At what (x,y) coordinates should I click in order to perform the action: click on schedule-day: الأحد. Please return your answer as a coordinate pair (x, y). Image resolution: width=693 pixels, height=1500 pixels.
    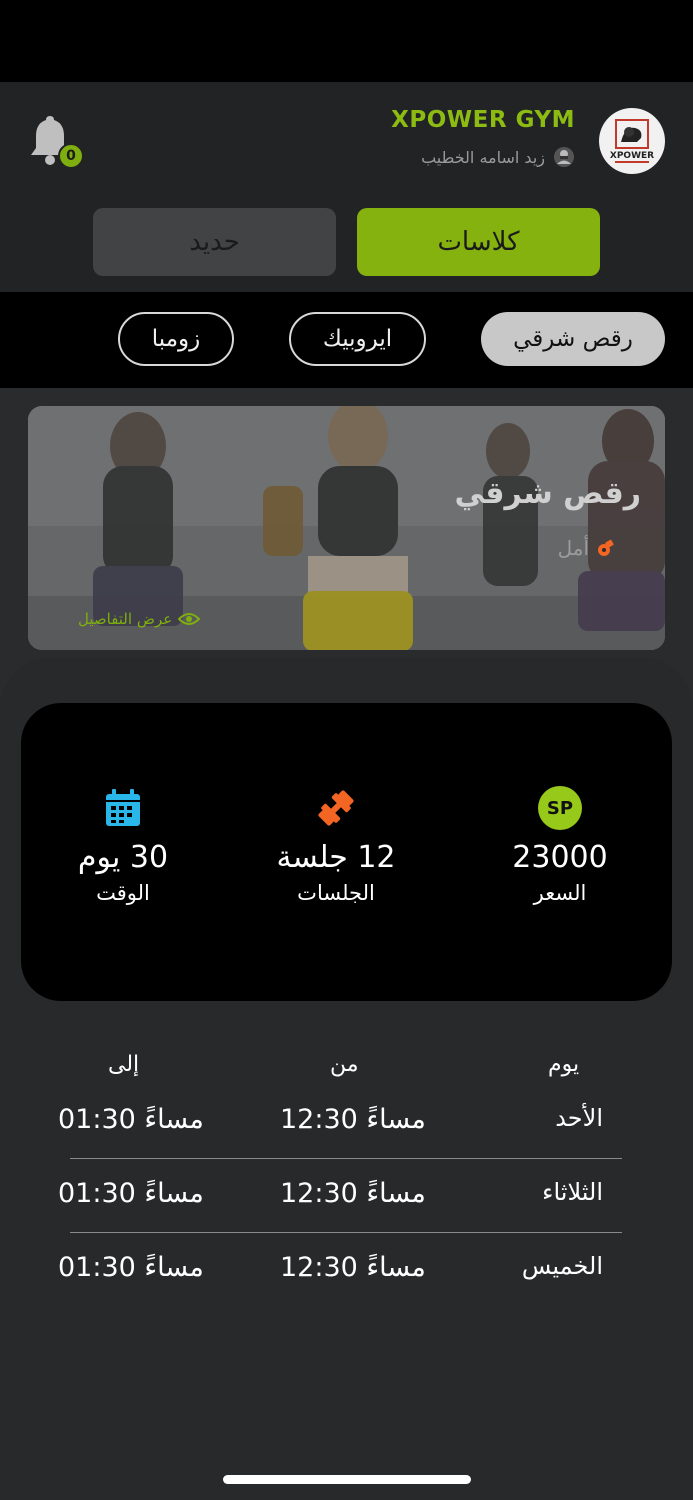
    Looking at the image, I should click on (579, 1118).